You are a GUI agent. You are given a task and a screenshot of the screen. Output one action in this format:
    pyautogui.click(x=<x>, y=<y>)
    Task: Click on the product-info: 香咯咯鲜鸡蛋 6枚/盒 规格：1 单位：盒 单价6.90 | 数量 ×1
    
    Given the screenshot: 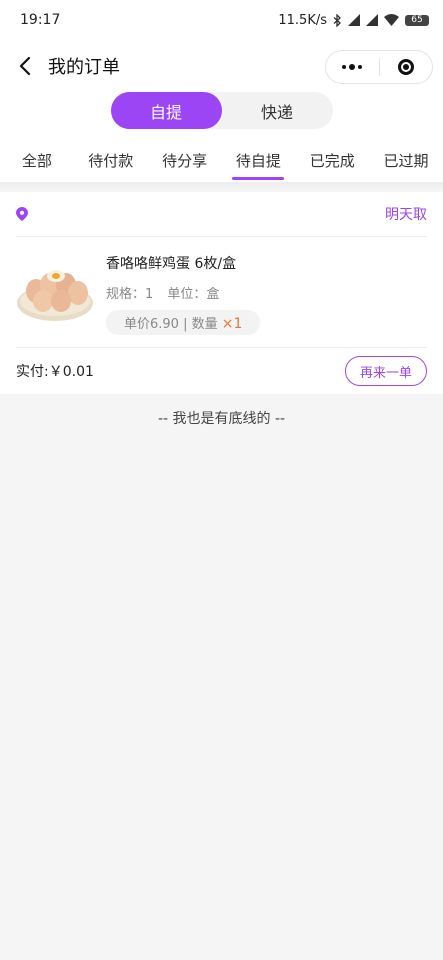 What is the action you would take?
    pyautogui.click(x=266, y=293)
    